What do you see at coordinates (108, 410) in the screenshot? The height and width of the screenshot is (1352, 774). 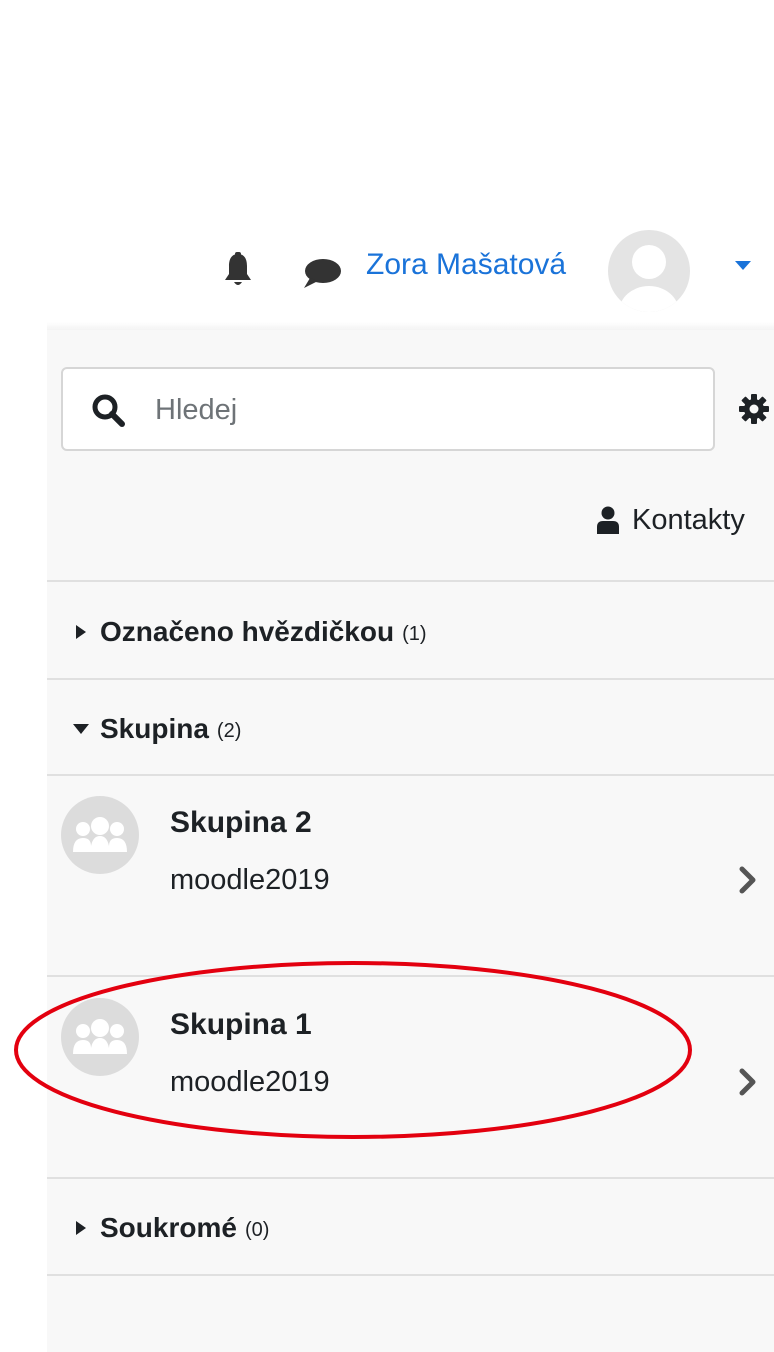 I see `search-icon` at bounding box center [108, 410].